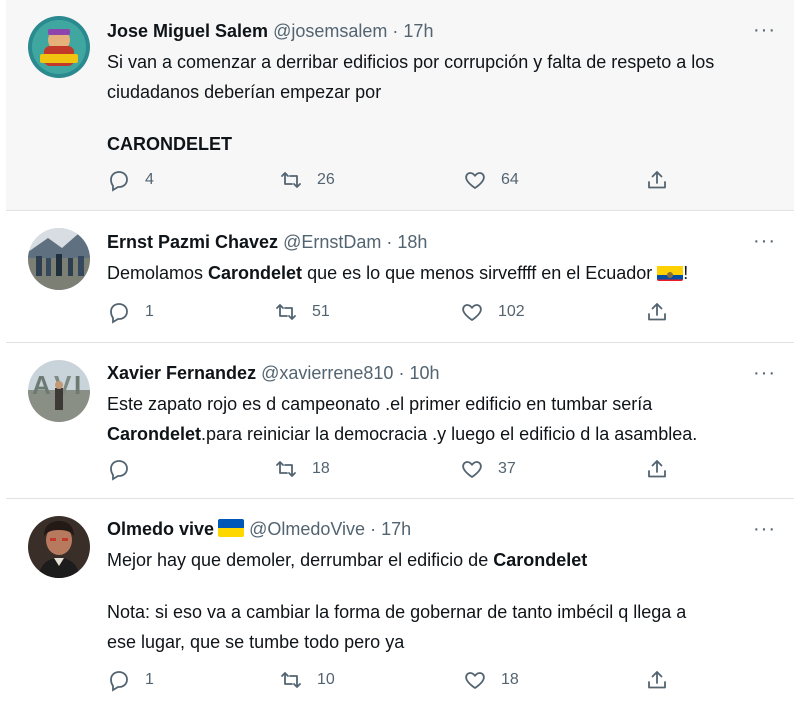  What do you see at coordinates (510, 679) in the screenshot?
I see `like-count: 18` at bounding box center [510, 679].